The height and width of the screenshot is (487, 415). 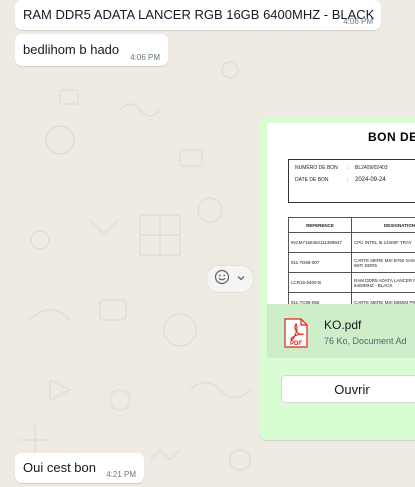 What do you see at coordinates (370, 180) in the screenshot?
I see `info-value: 2024-09-24` at bounding box center [370, 180].